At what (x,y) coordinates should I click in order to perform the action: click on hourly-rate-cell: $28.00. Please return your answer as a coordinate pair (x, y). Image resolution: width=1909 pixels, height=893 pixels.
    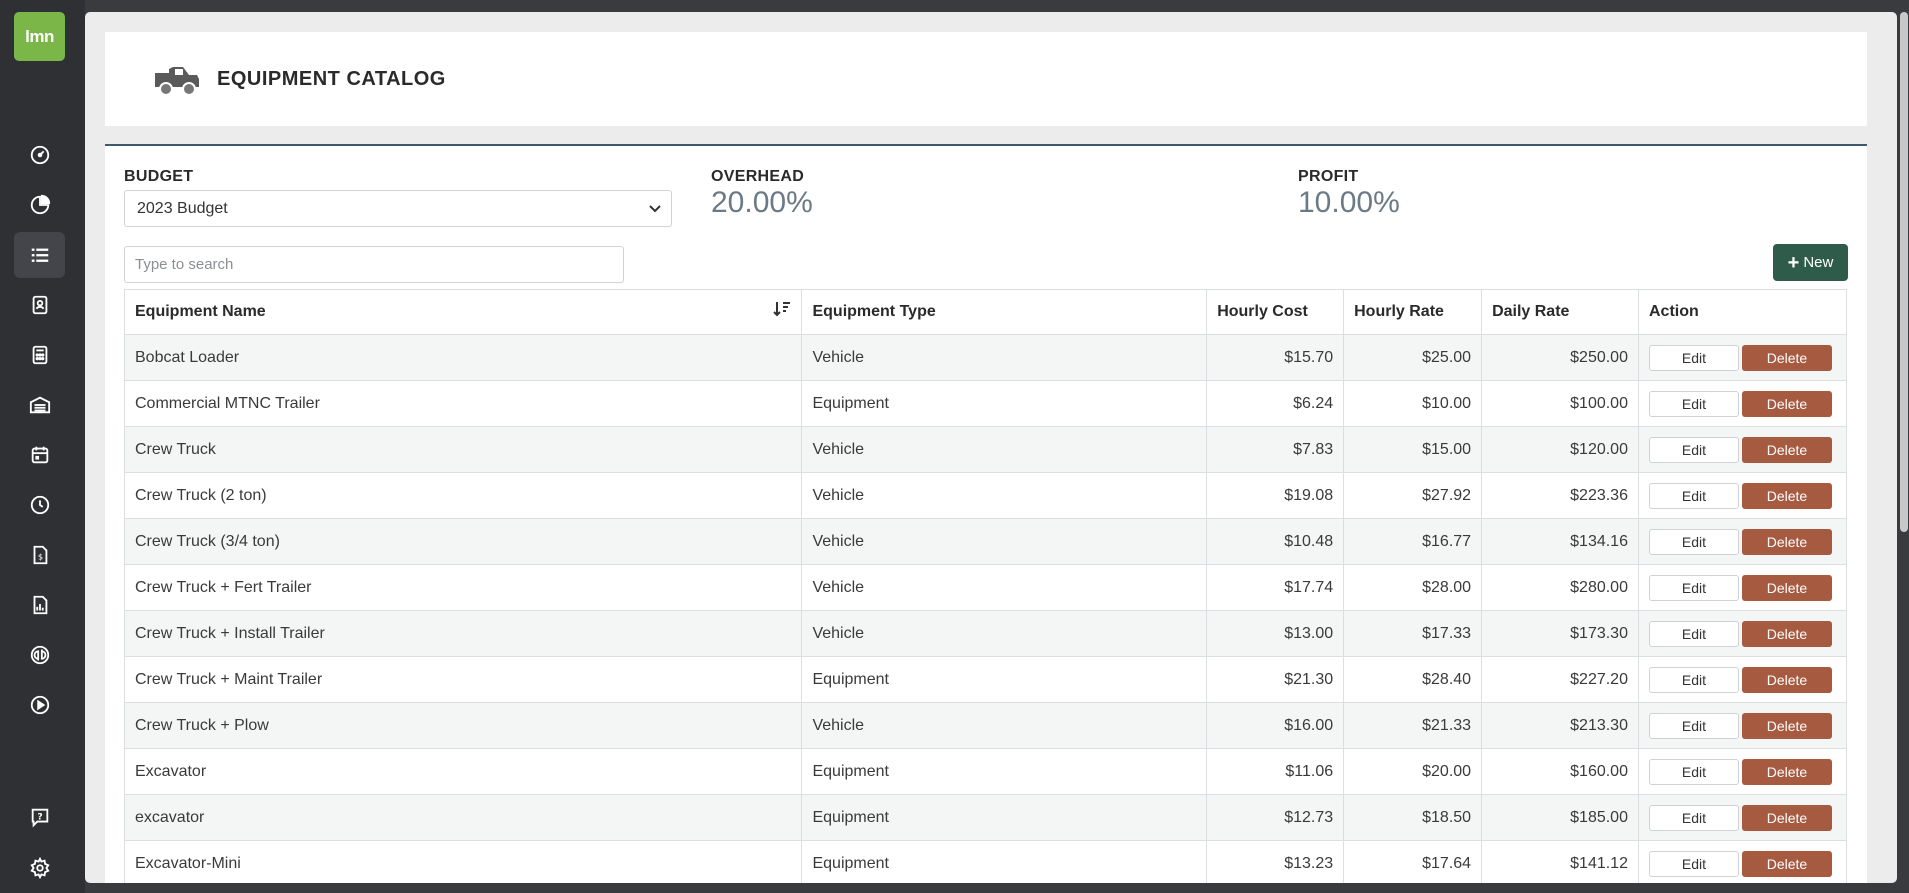
    Looking at the image, I should click on (1413, 587).